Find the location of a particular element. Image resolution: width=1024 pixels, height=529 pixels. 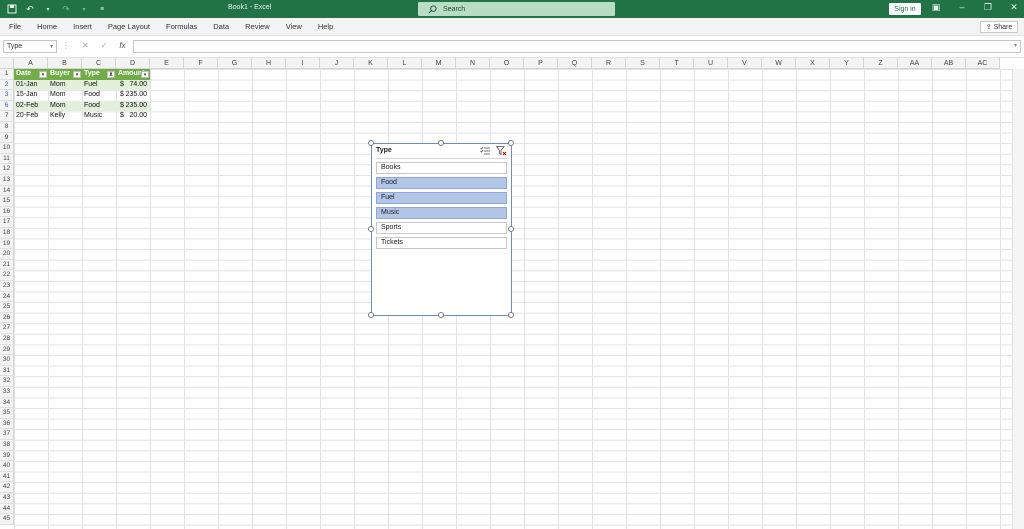

column-header: X is located at coordinates (813, 63).